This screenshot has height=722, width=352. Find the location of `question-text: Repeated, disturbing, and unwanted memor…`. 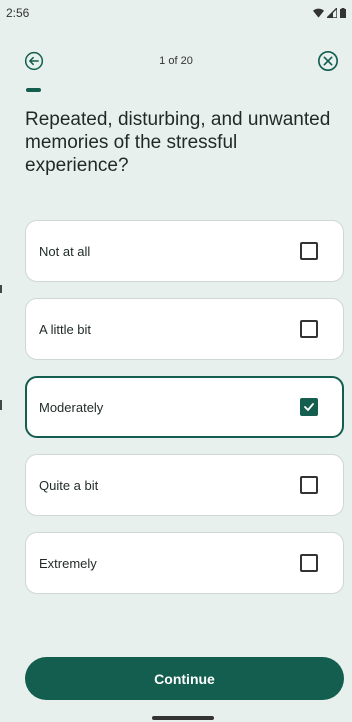

question-text: Repeated, disturbing, and unwanted memor… is located at coordinates (178, 142).